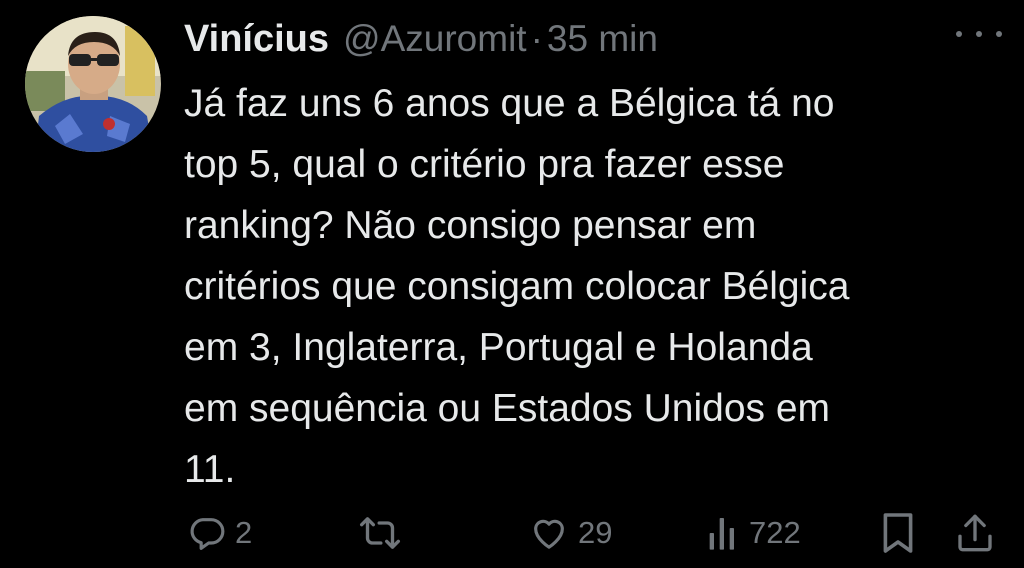 This screenshot has width=1024, height=568. Describe the element at coordinates (244, 532) in the screenshot. I see `reply-count: 2` at that location.